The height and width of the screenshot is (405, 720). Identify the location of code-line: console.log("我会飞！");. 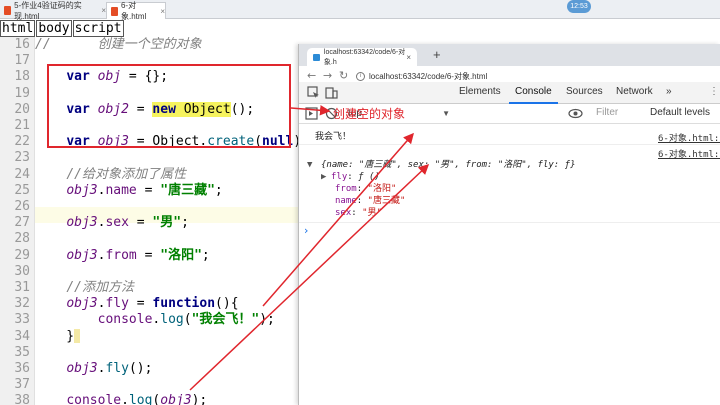
(155, 320).